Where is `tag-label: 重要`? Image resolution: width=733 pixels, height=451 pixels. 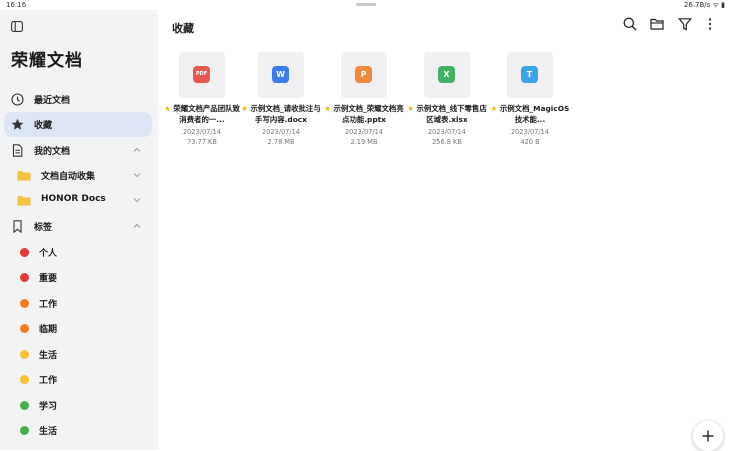 tag-label: 重要 is located at coordinates (48, 279).